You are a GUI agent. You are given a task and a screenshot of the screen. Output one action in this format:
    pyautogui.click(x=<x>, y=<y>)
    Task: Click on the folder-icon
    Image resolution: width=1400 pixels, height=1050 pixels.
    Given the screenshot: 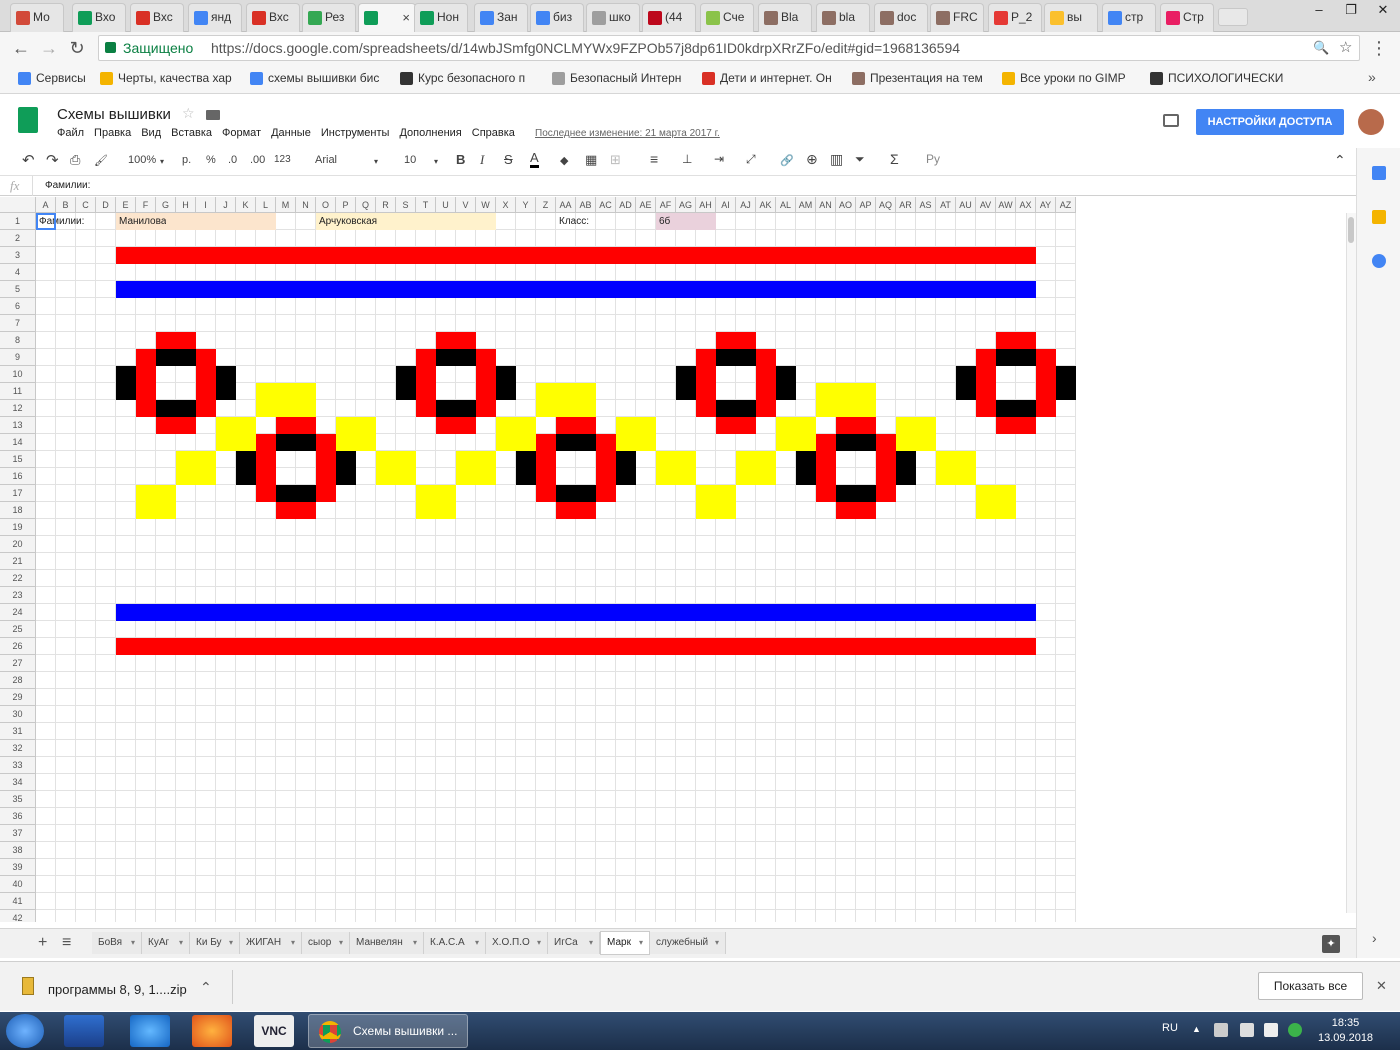 What is the action you would take?
    pyautogui.click(x=213, y=115)
    